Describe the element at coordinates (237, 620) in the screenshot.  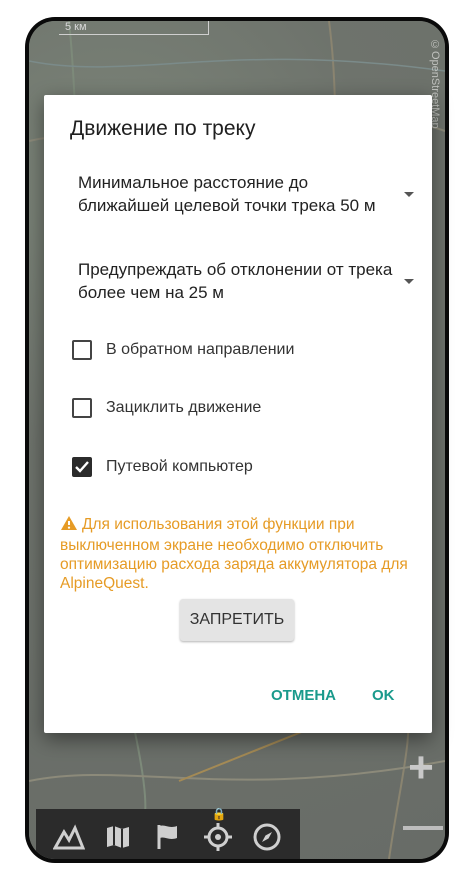
I see `deny-button: ЗАПРЕТИТЬ` at that location.